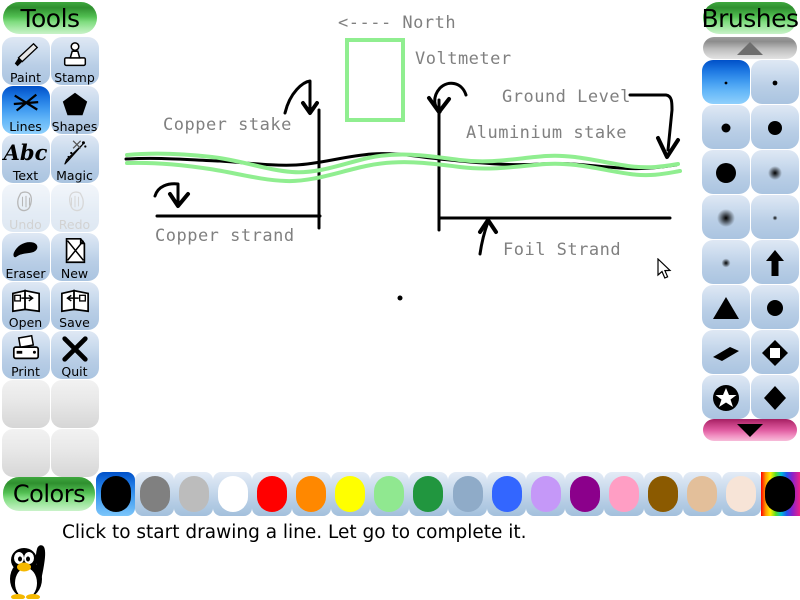 The image size is (800, 600). I want to click on wand-icon, so click(75, 152).